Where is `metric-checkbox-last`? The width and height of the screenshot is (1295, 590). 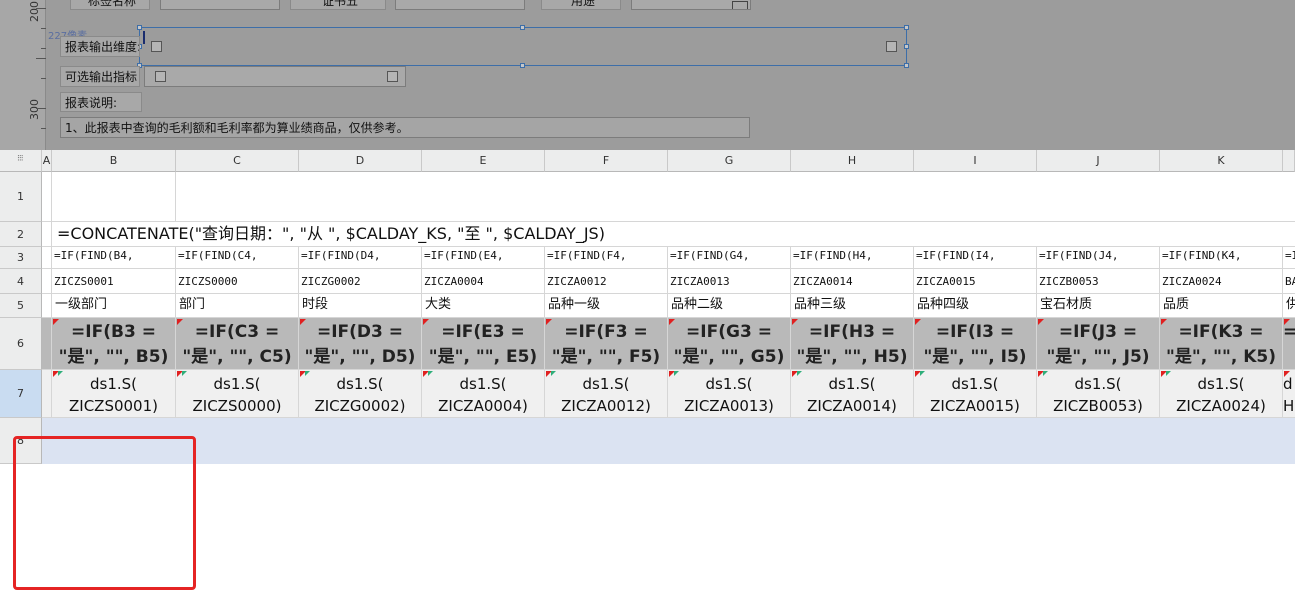 metric-checkbox-last is located at coordinates (392, 76).